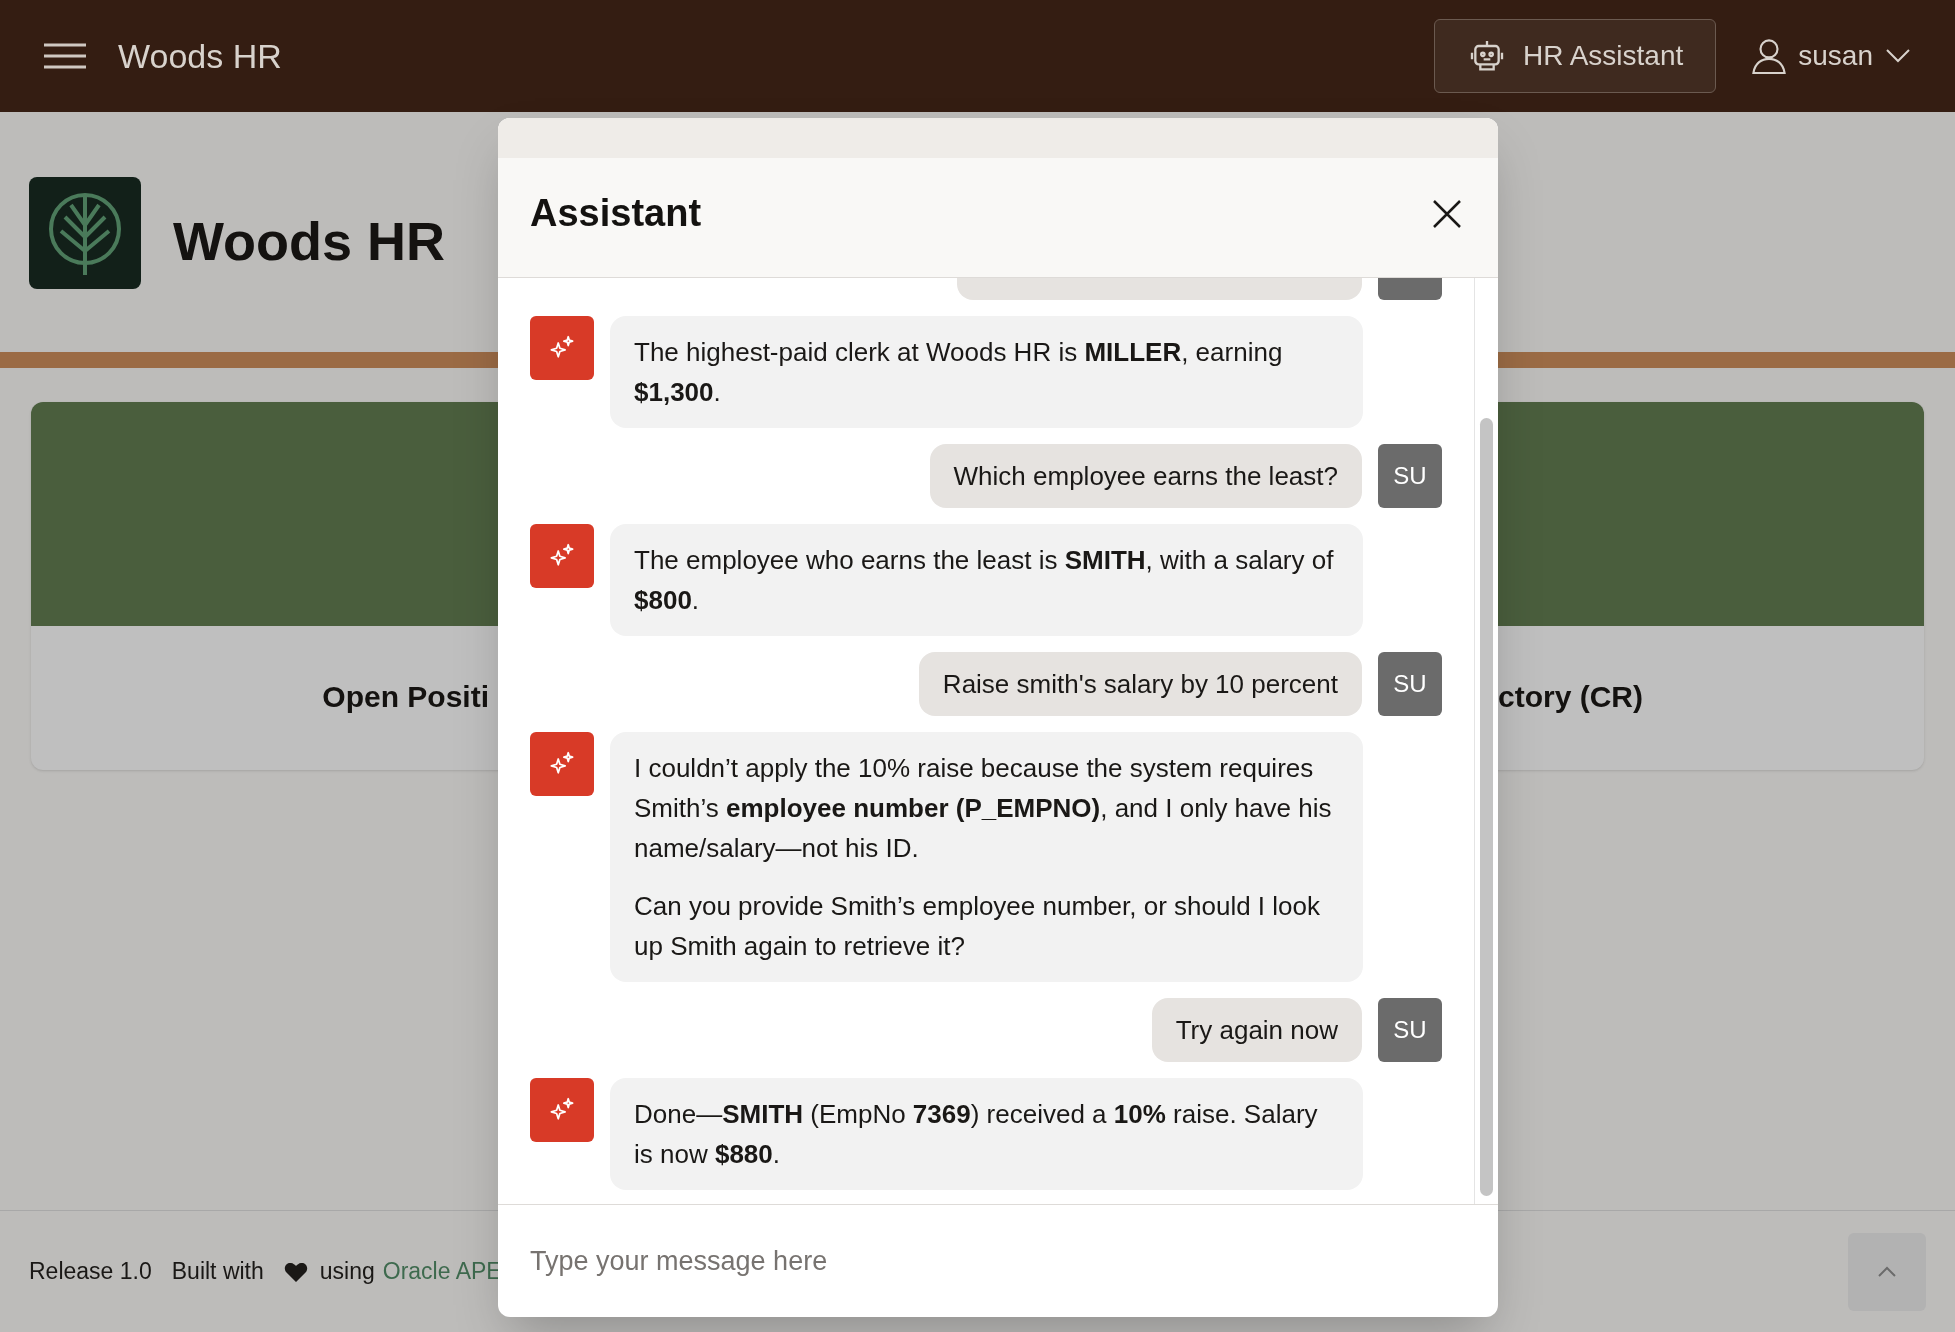 This screenshot has height=1332, width=1955. What do you see at coordinates (347, 1272) in the screenshot?
I see `using-text: using` at bounding box center [347, 1272].